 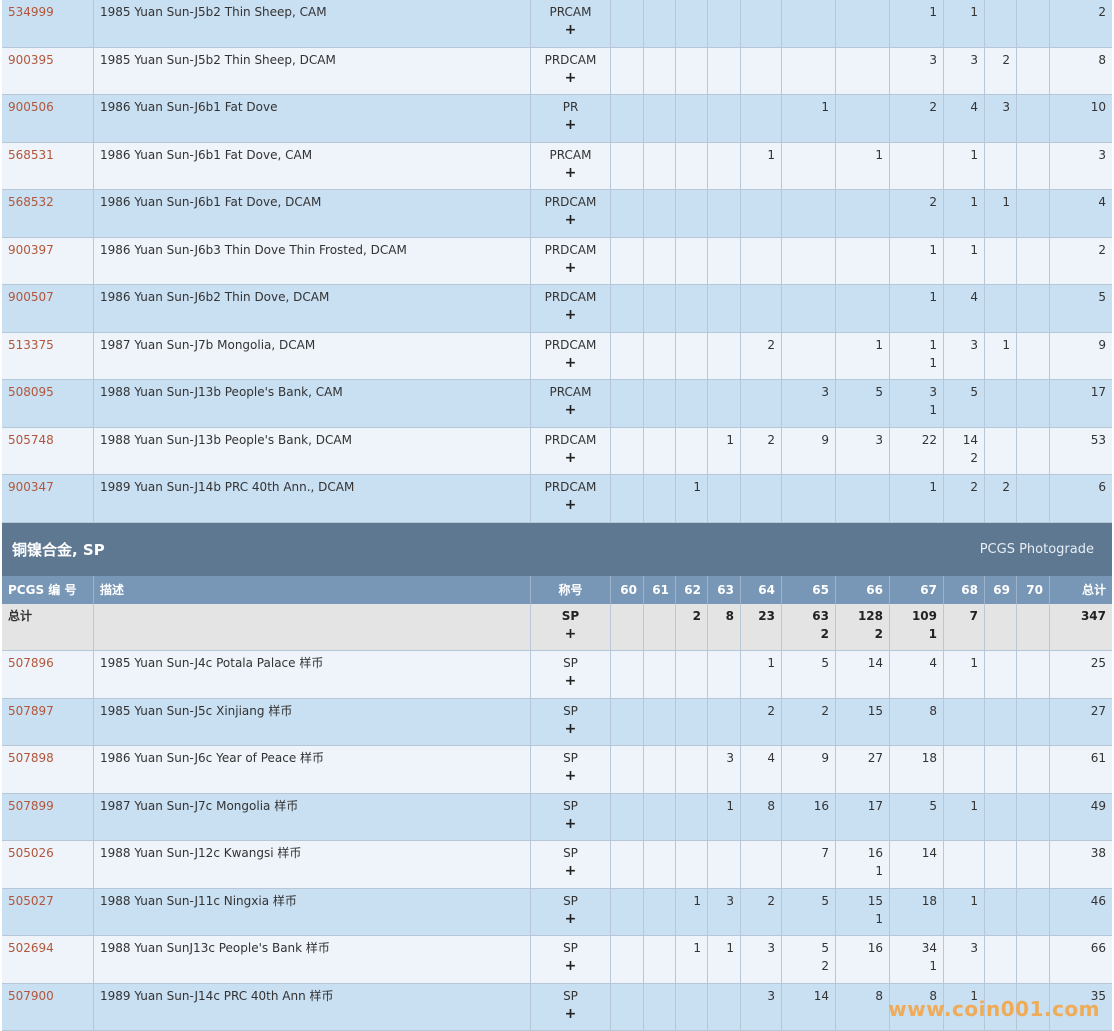 What do you see at coordinates (312, 627) in the screenshot?
I see `total-desc-empty` at bounding box center [312, 627].